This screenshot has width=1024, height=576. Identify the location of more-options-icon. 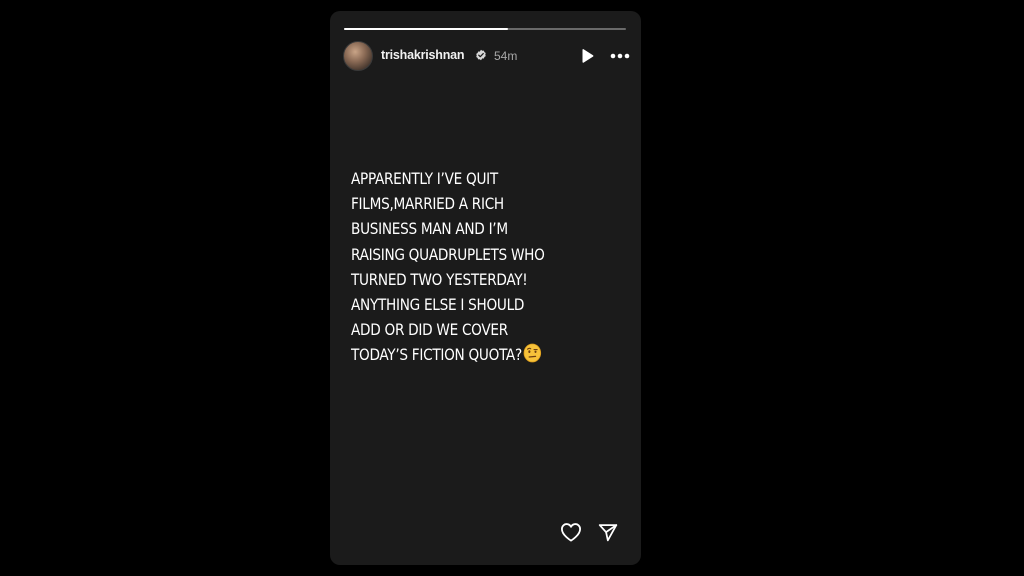
(620, 56).